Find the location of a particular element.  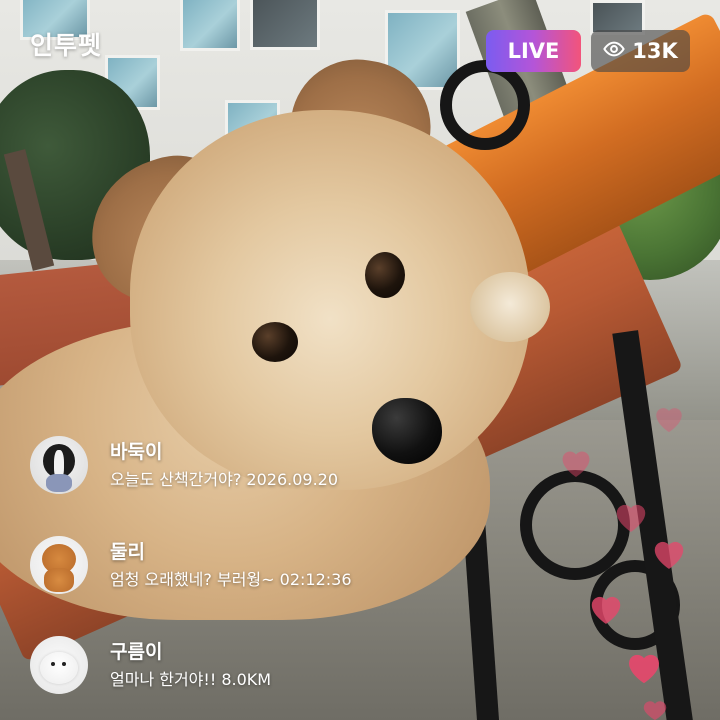

comment-message: 얼마나 한거야!! 8.0KM is located at coordinates (191, 679).